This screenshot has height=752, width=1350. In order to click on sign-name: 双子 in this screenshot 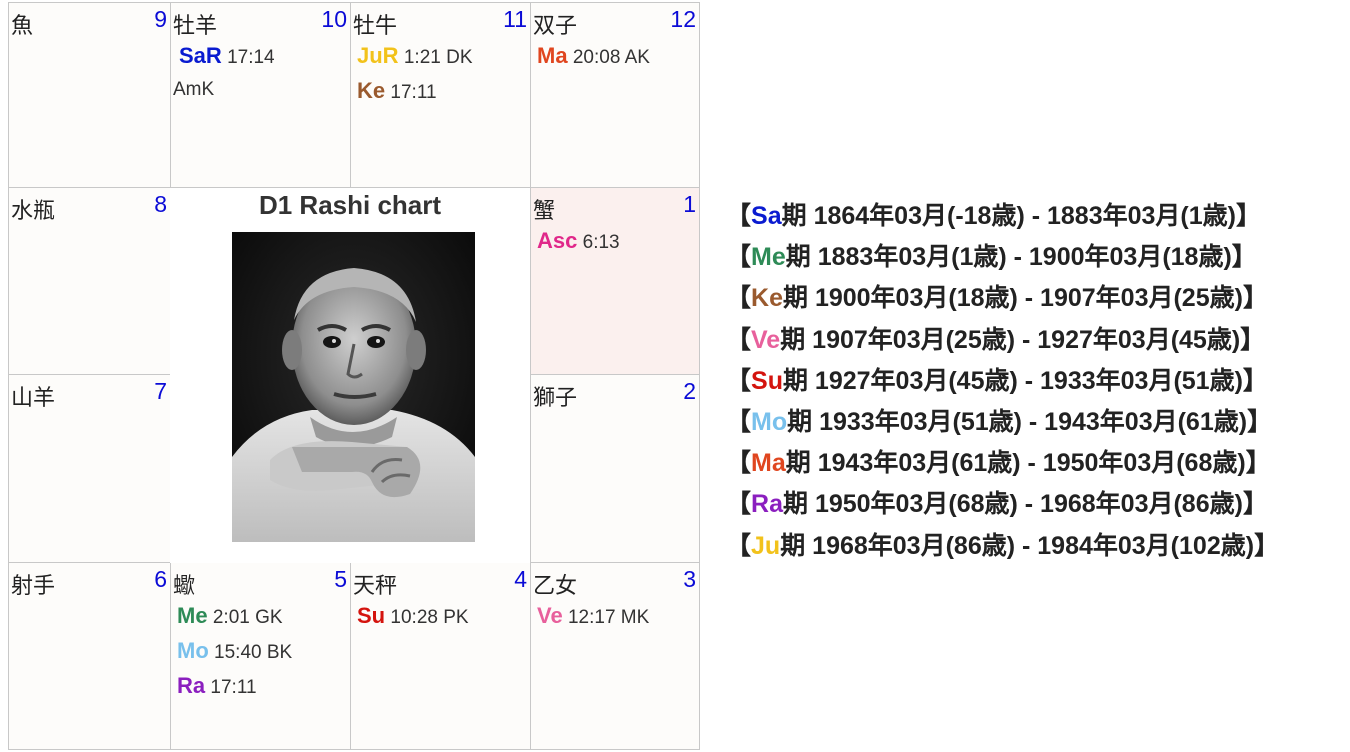, I will do `click(555, 26)`.